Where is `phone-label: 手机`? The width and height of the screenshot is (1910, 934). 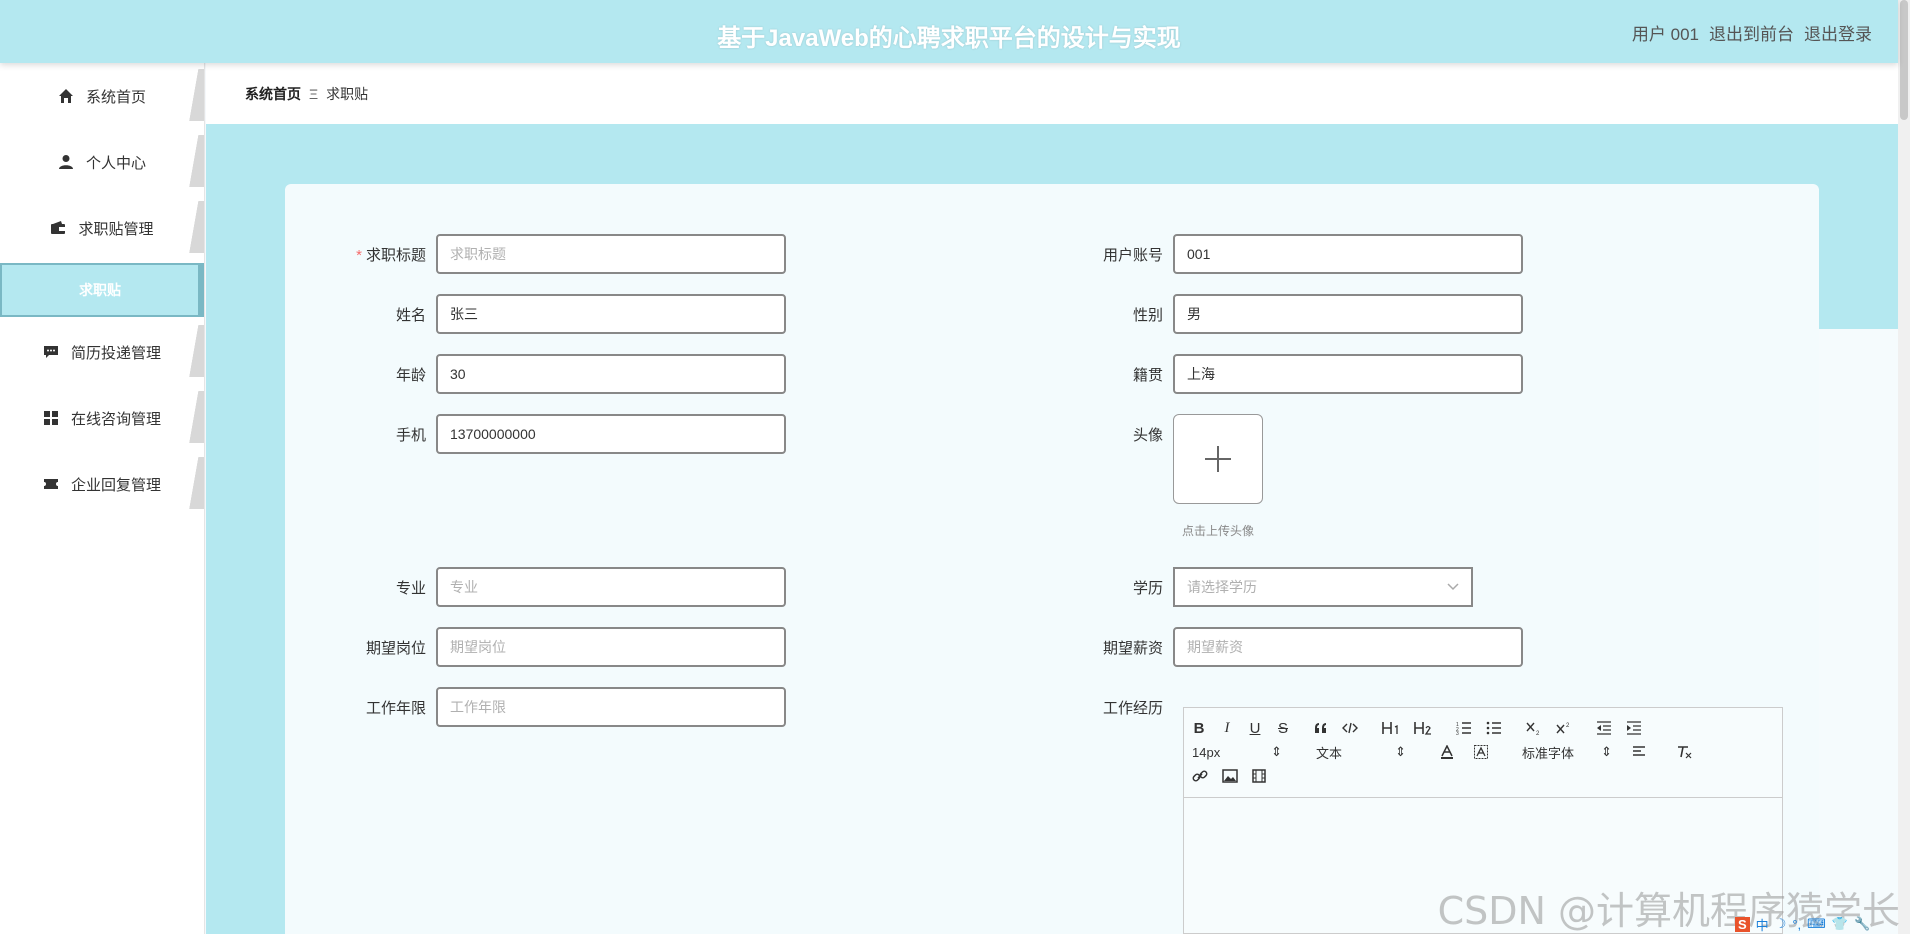 phone-label: 手机 is located at coordinates (410, 435).